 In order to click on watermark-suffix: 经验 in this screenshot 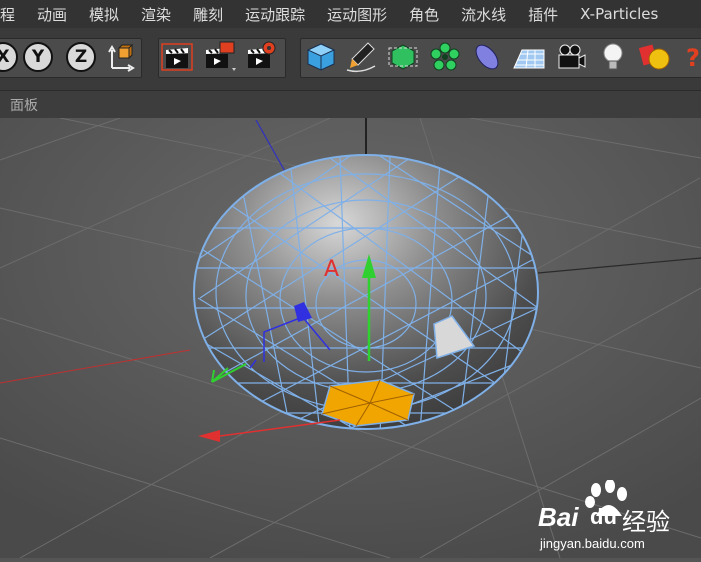, I will do `click(646, 522)`.